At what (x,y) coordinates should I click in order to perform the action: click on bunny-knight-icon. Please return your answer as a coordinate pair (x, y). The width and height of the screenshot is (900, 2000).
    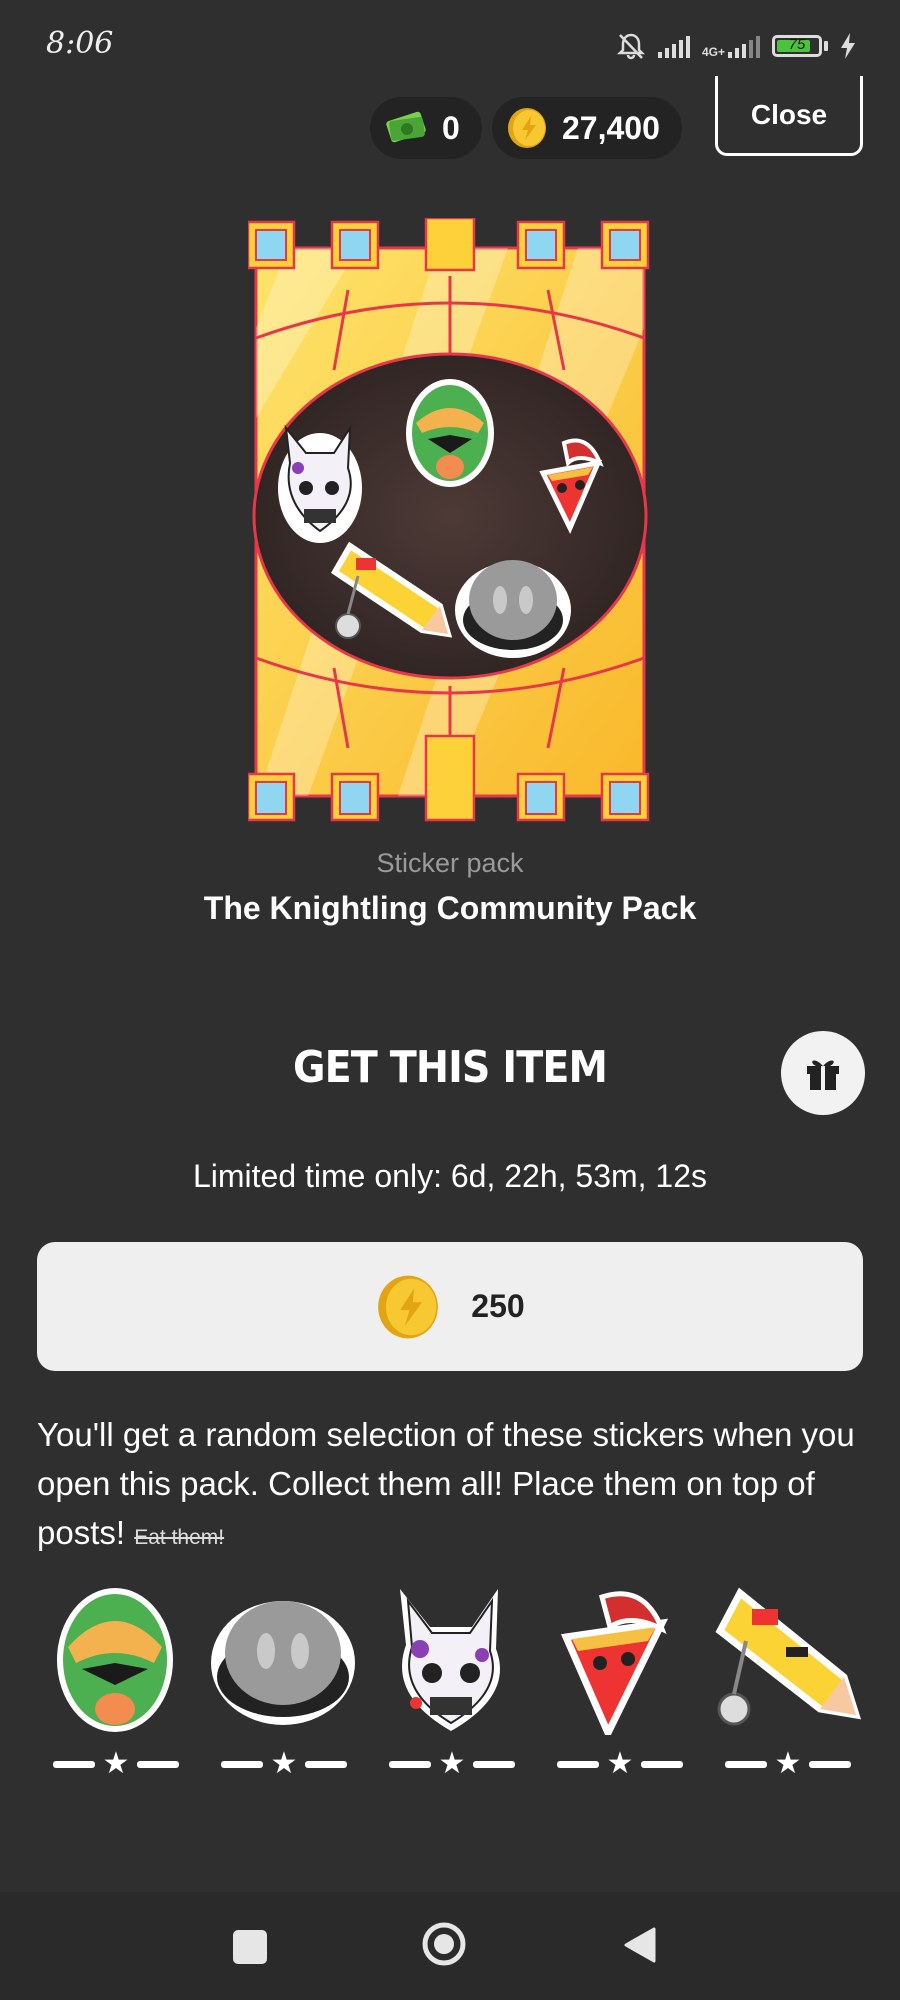
    Looking at the image, I should click on (450, 1660).